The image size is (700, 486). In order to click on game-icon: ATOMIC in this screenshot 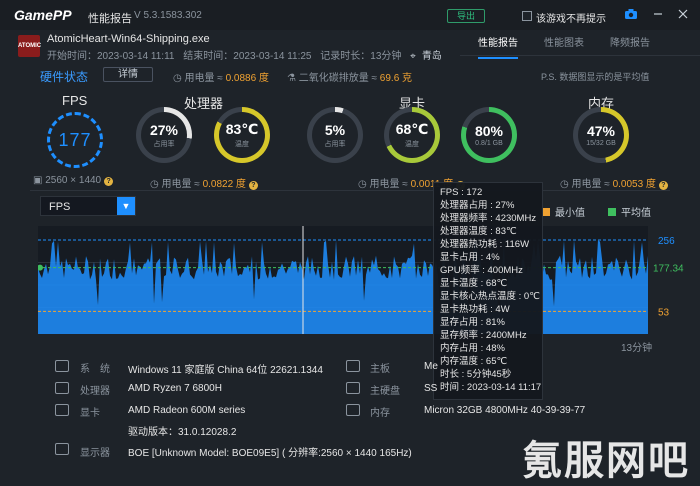, I will do `click(29, 46)`.